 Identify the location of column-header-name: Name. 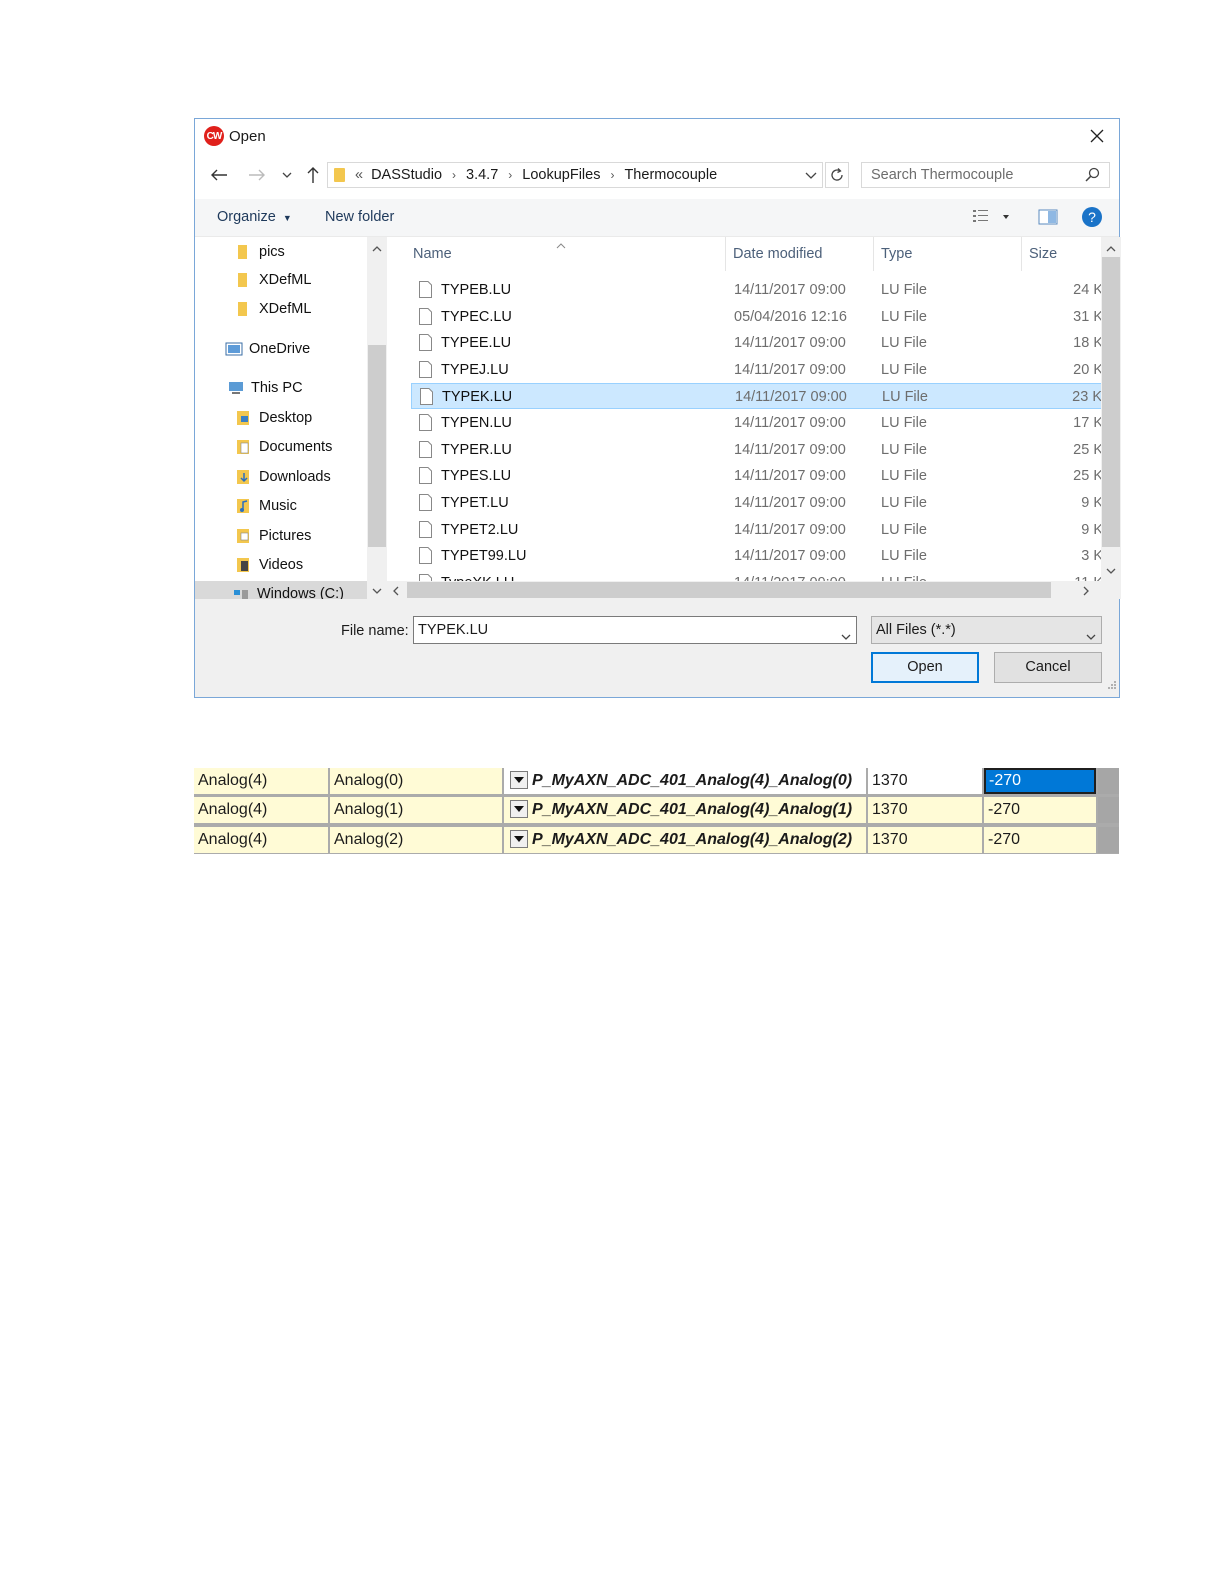
(432, 254).